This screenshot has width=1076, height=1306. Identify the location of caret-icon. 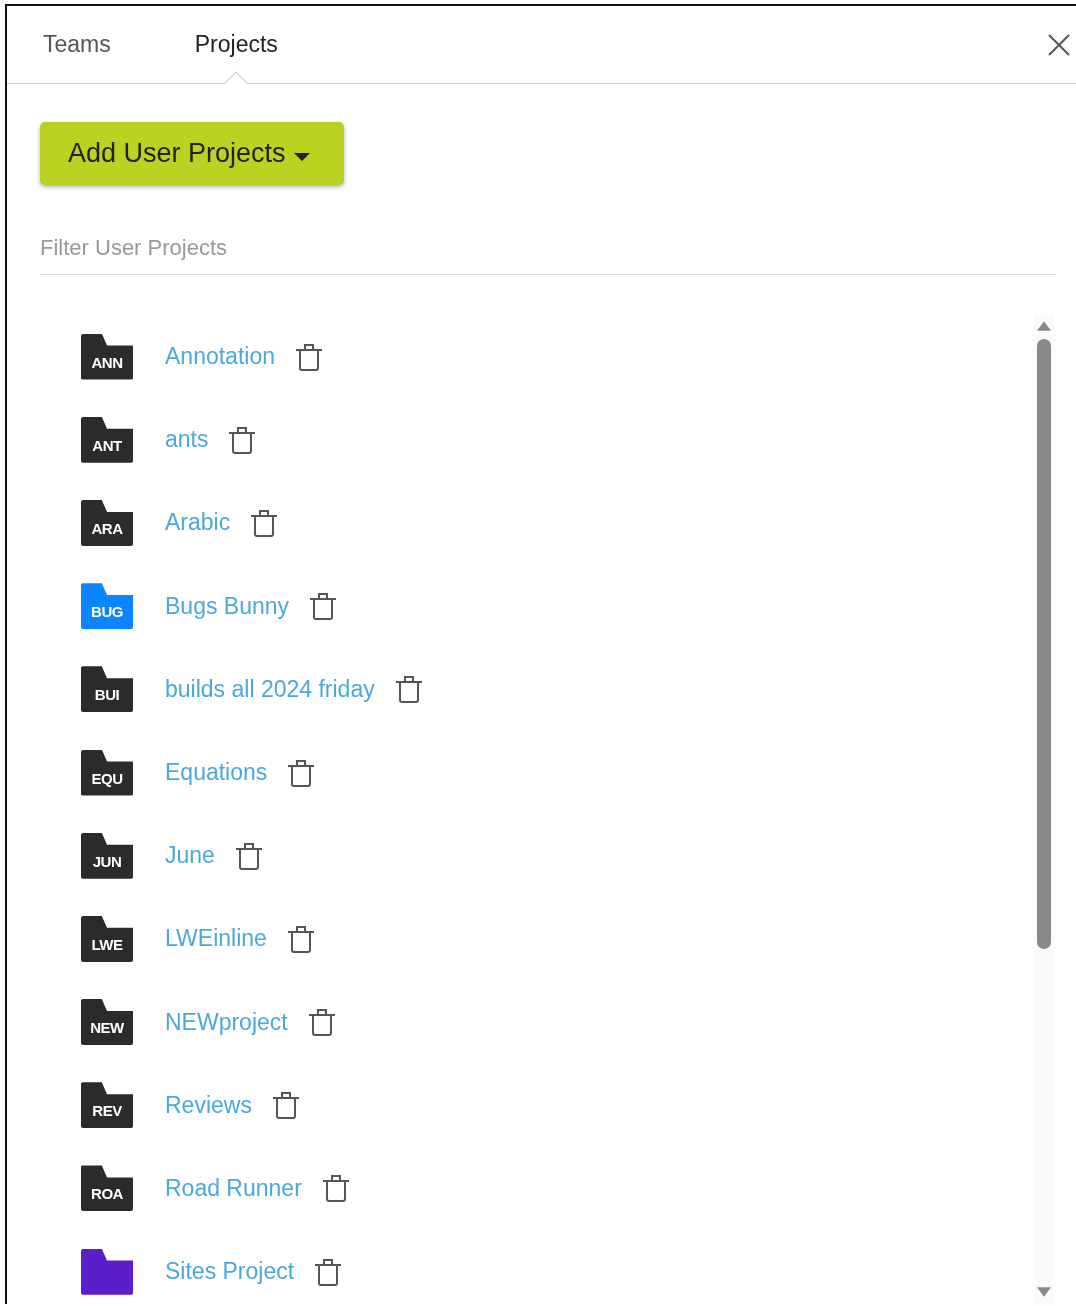
(301, 156).